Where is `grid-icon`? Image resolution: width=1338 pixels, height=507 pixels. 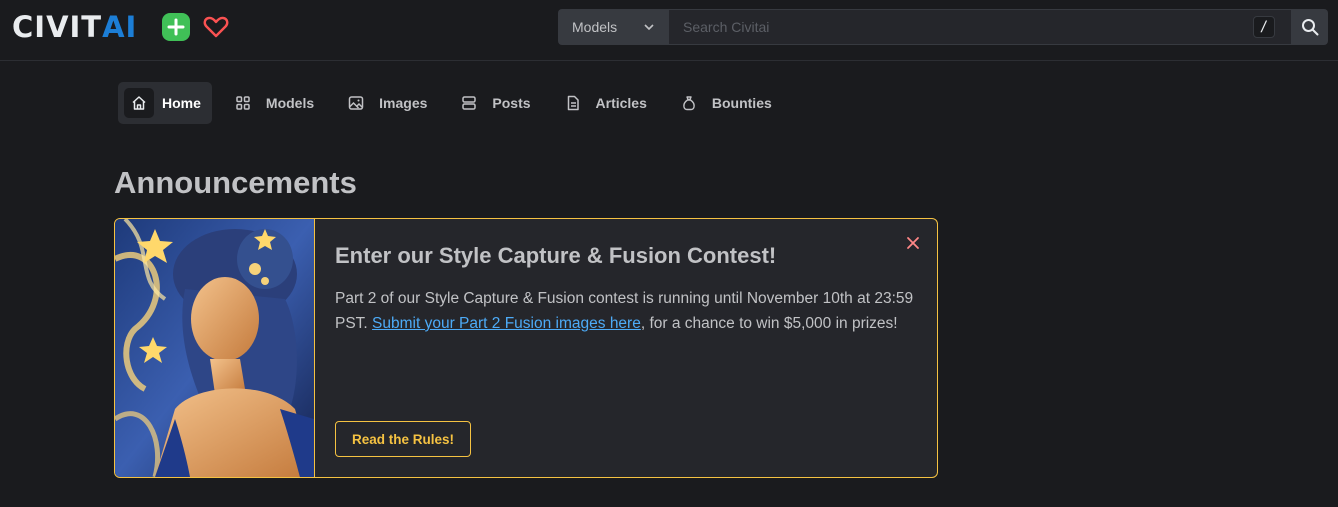 grid-icon is located at coordinates (243, 103).